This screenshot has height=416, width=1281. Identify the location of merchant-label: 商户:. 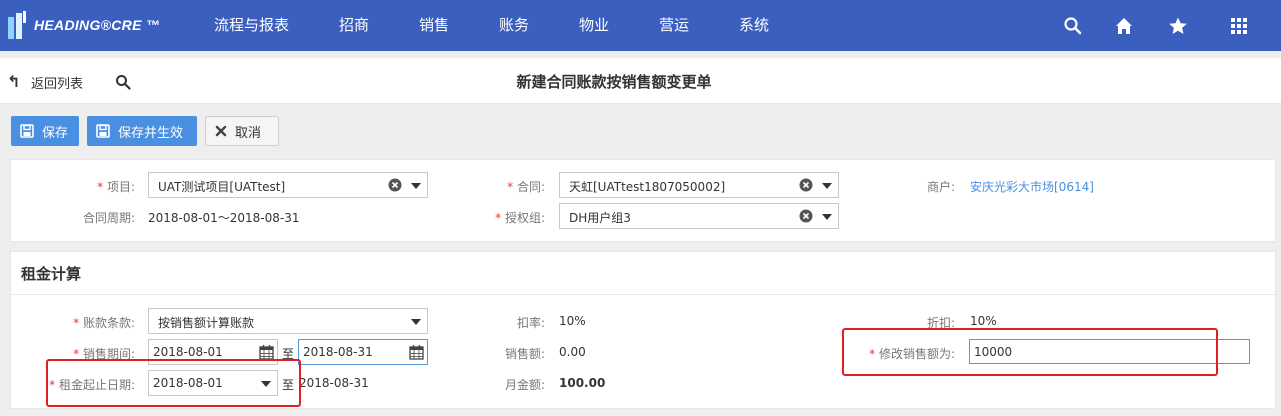
(940, 187).